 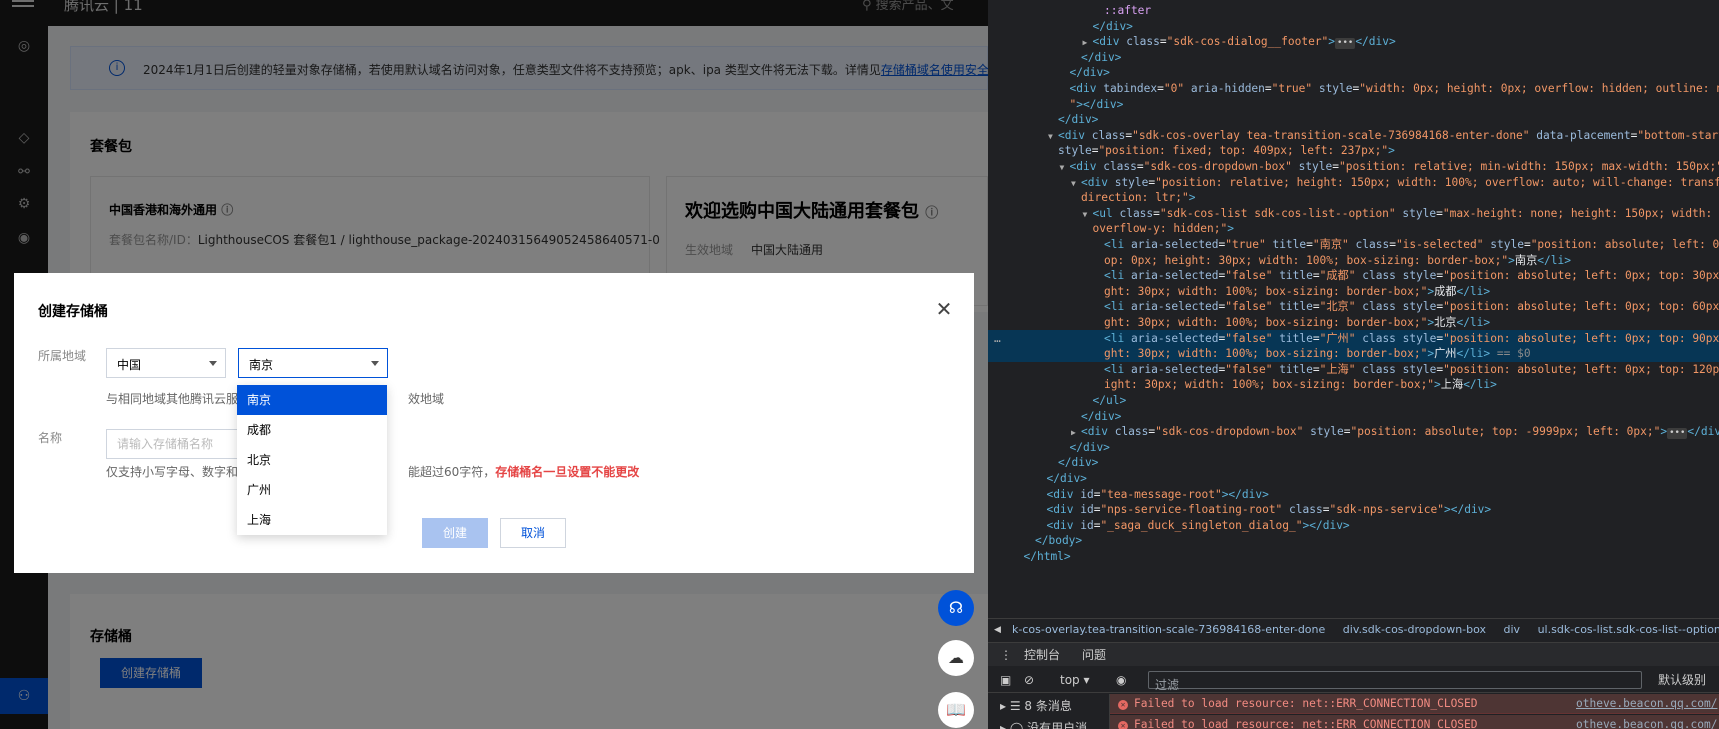 I want to click on console-filter, so click(x=1395, y=682).